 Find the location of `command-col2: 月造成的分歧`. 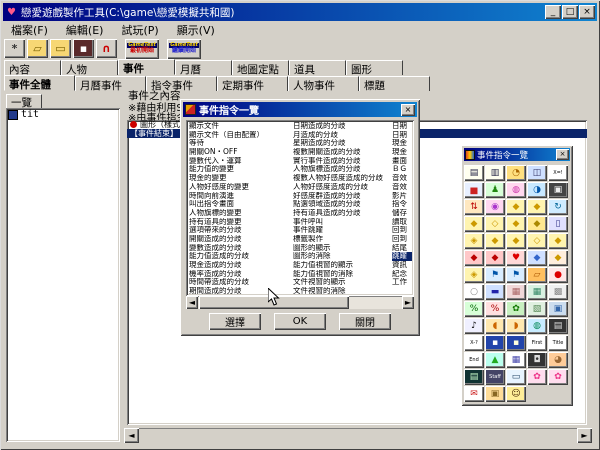

command-col2: 月造成的分歧 is located at coordinates (342, 135).